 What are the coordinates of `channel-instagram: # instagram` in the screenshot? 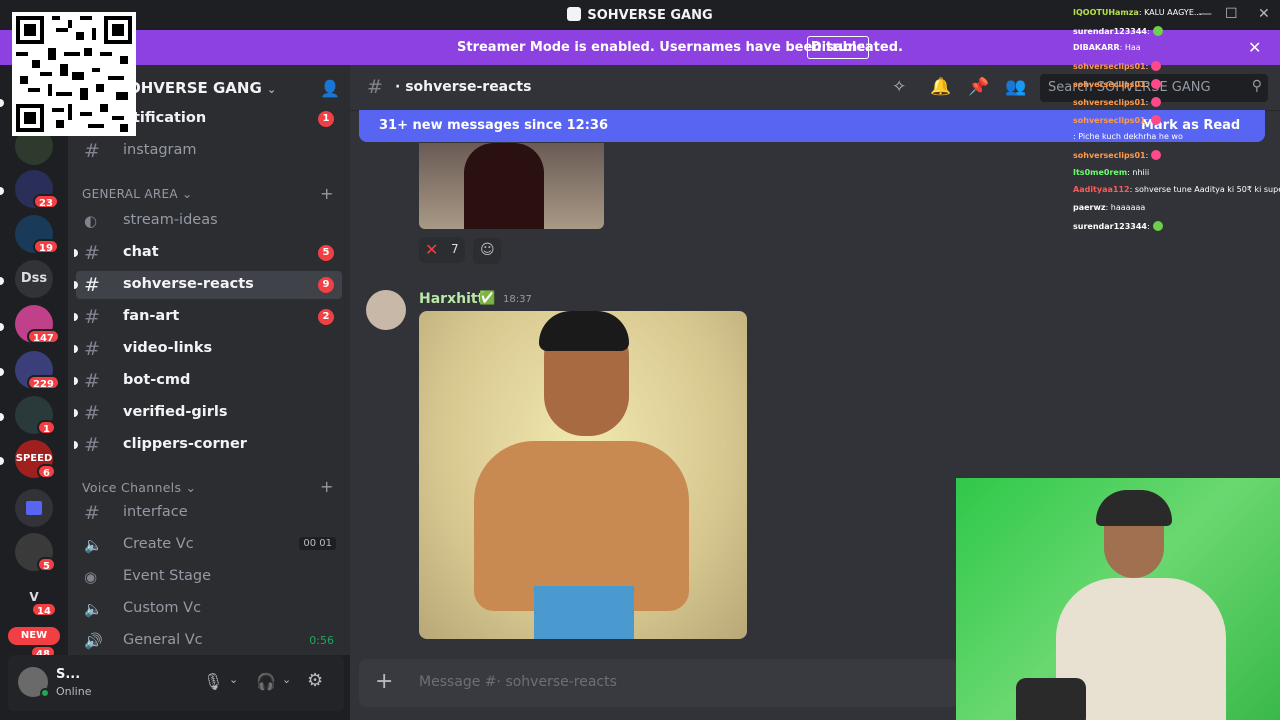 It's located at (209, 151).